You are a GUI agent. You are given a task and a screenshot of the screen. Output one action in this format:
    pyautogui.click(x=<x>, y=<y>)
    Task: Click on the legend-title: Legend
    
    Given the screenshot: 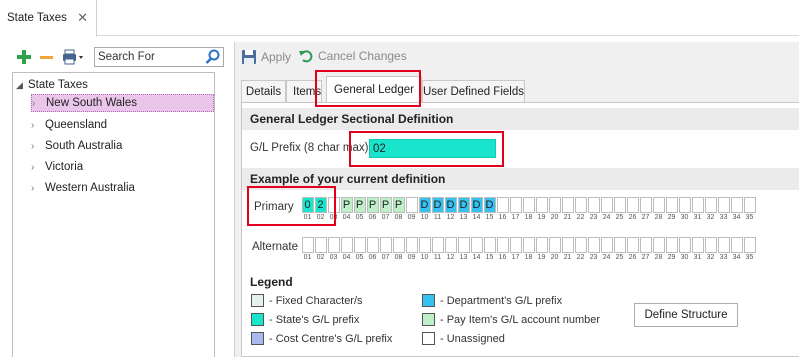 What is the action you would take?
    pyautogui.click(x=271, y=282)
    